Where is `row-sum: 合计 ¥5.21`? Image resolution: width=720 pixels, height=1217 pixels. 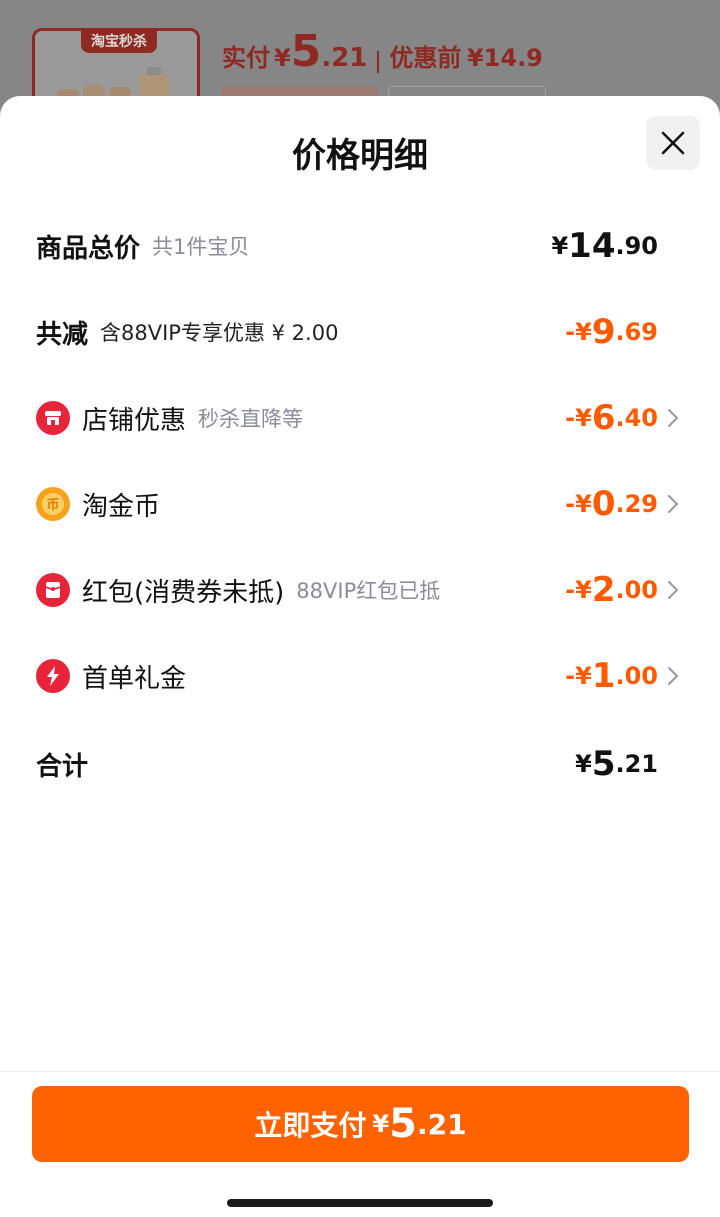
row-sum: 合计 ¥5.21 is located at coordinates (360, 764).